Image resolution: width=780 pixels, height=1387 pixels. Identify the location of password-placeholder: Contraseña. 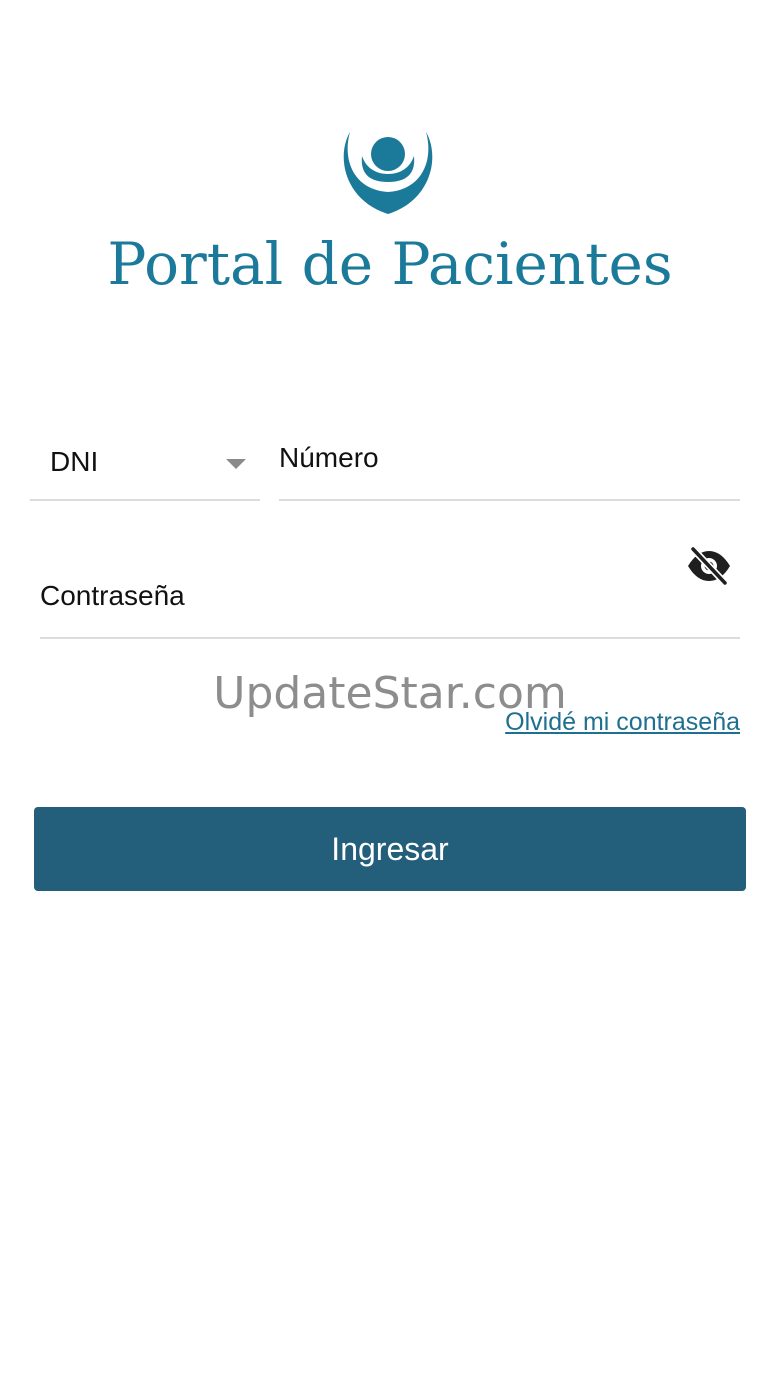
(112, 595).